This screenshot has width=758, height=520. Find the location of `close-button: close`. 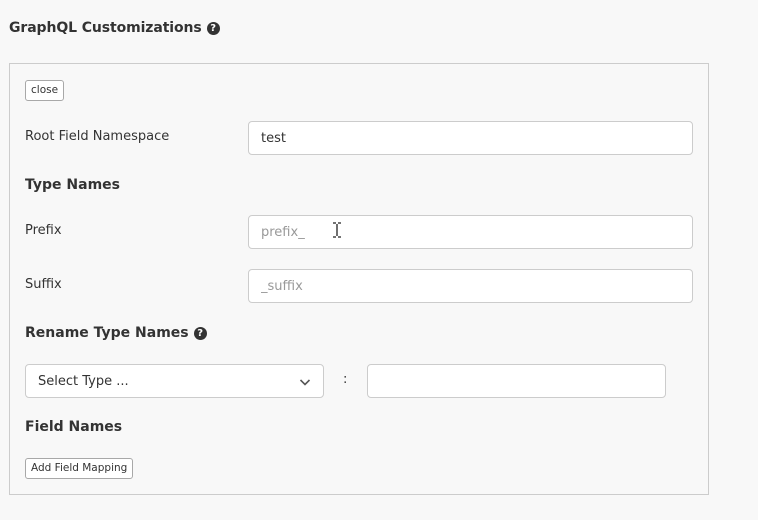

close-button: close is located at coordinates (45, 90).